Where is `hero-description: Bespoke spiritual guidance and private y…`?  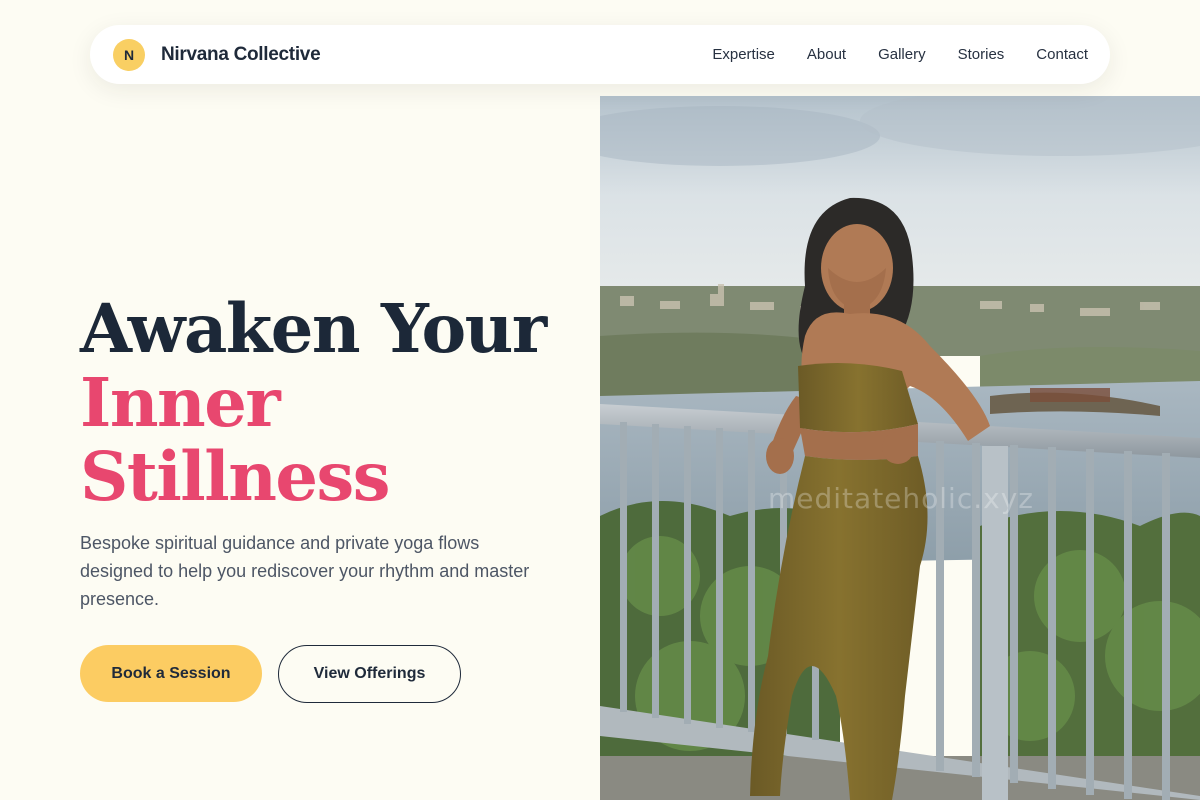
hero-description: Bespoke spiritual guidance and private y… is located at coordinates (305, 571).